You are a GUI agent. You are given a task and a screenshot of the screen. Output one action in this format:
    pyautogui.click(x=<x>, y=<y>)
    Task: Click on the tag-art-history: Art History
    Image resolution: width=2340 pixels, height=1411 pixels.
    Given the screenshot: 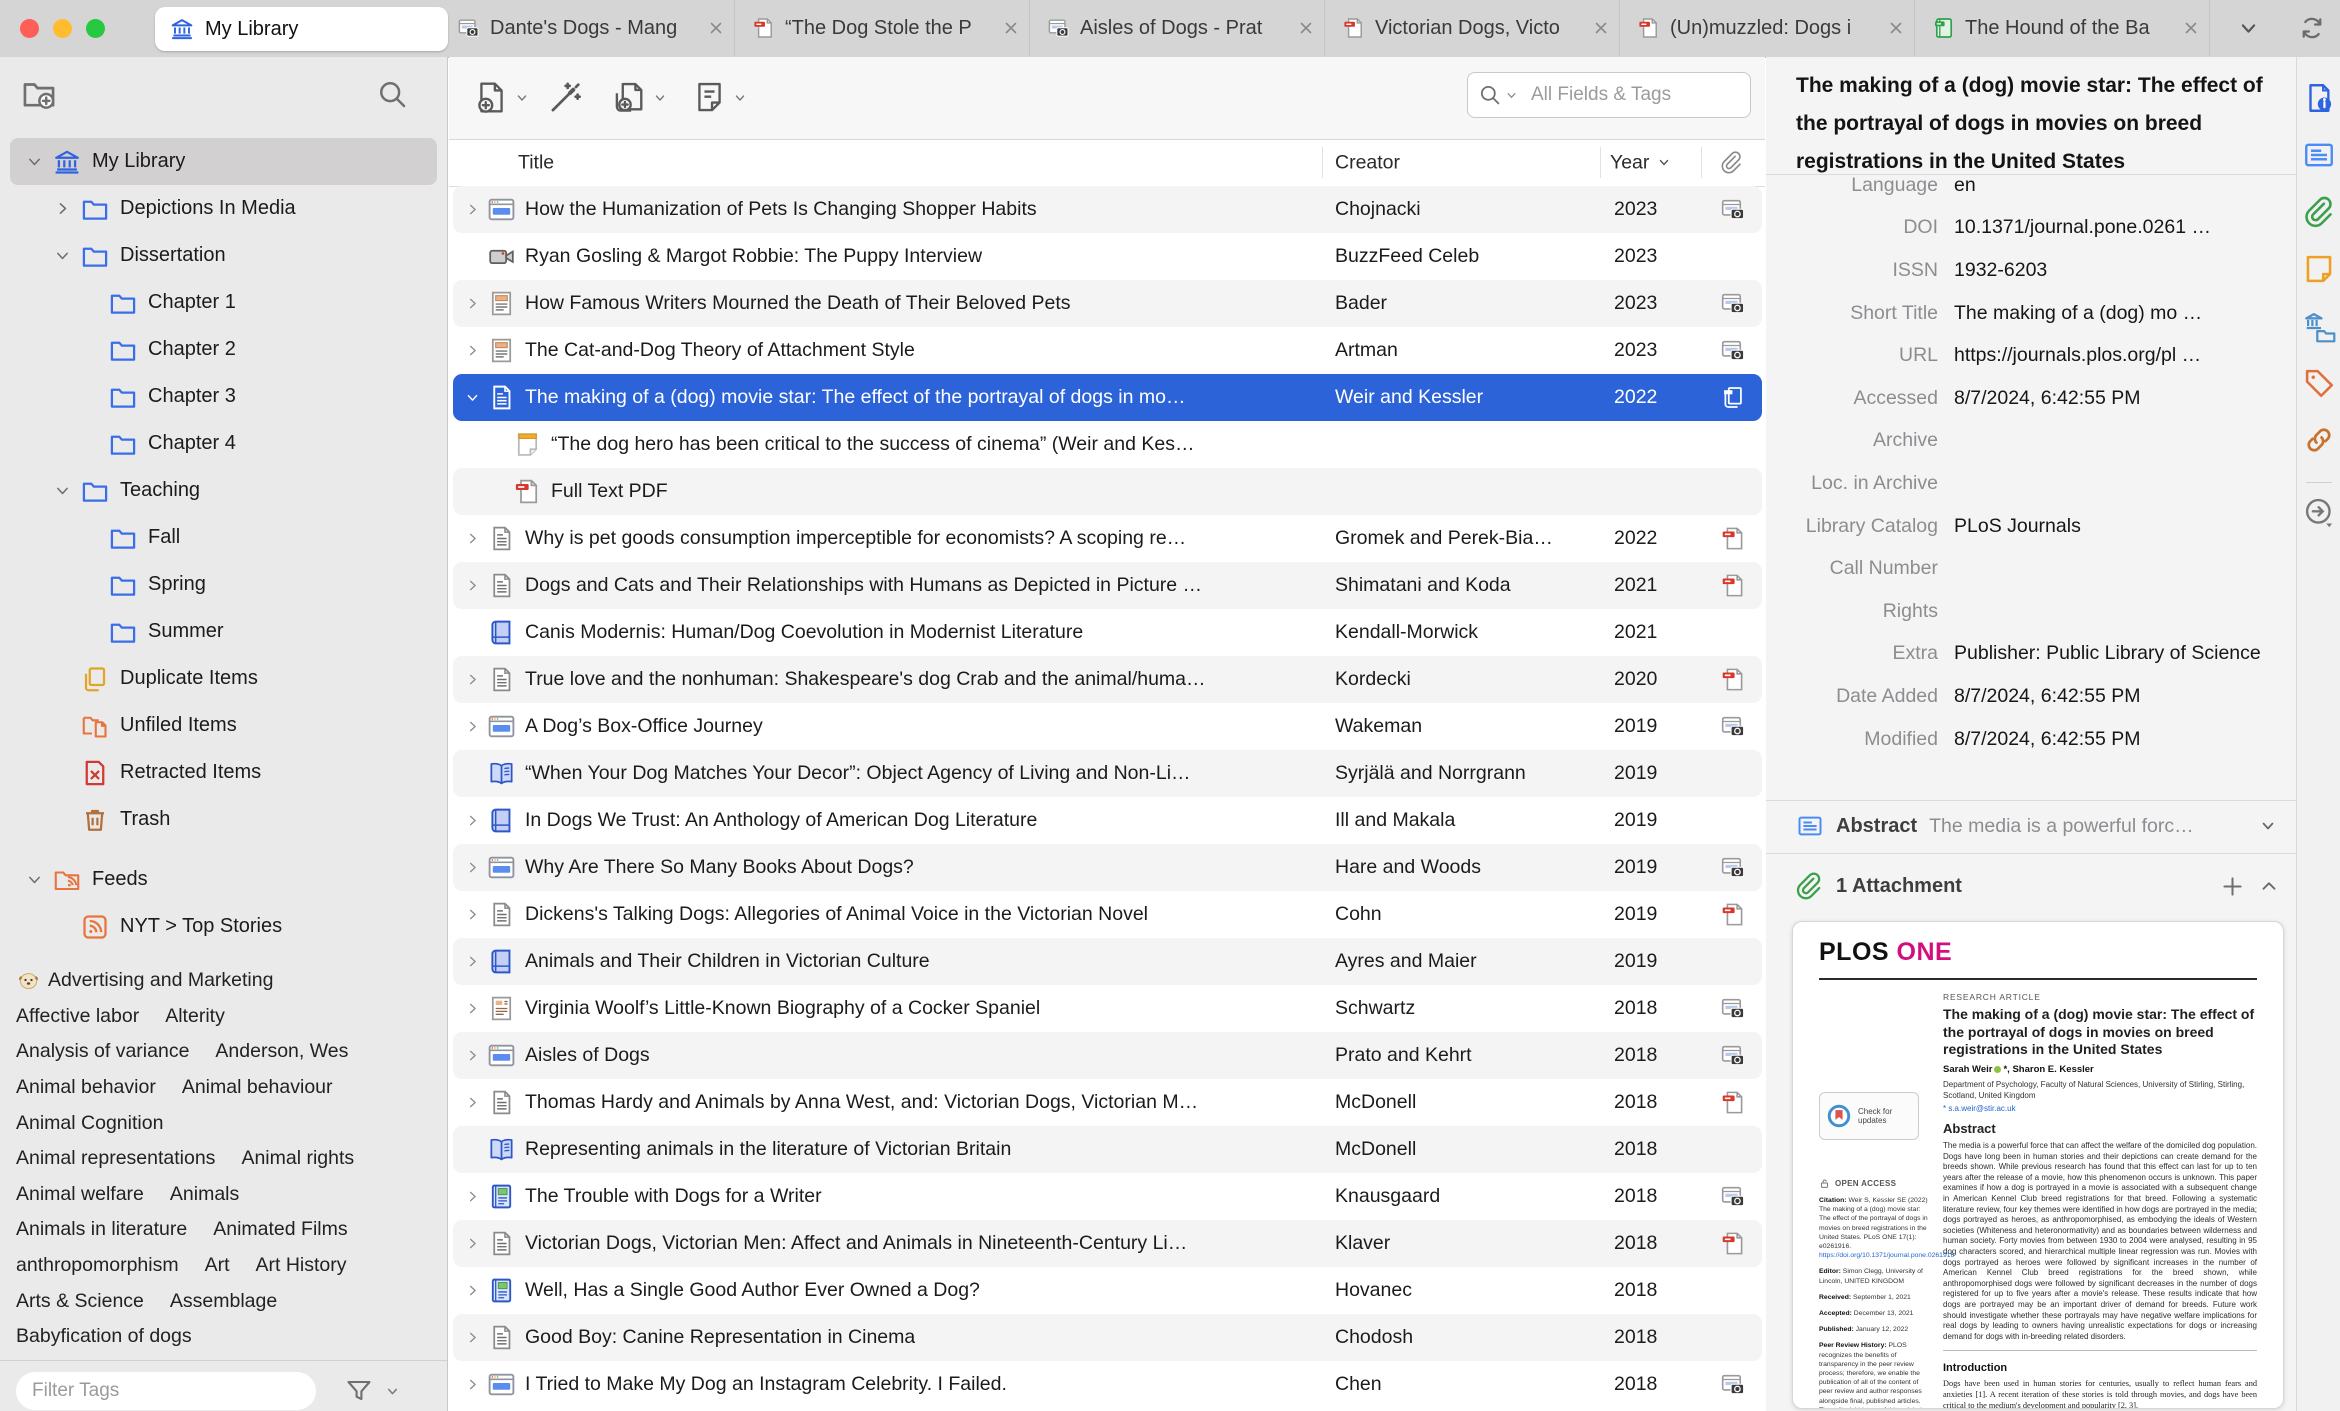 What is the action you would take?
    pyautogui.click(x=301, y=1265)
    